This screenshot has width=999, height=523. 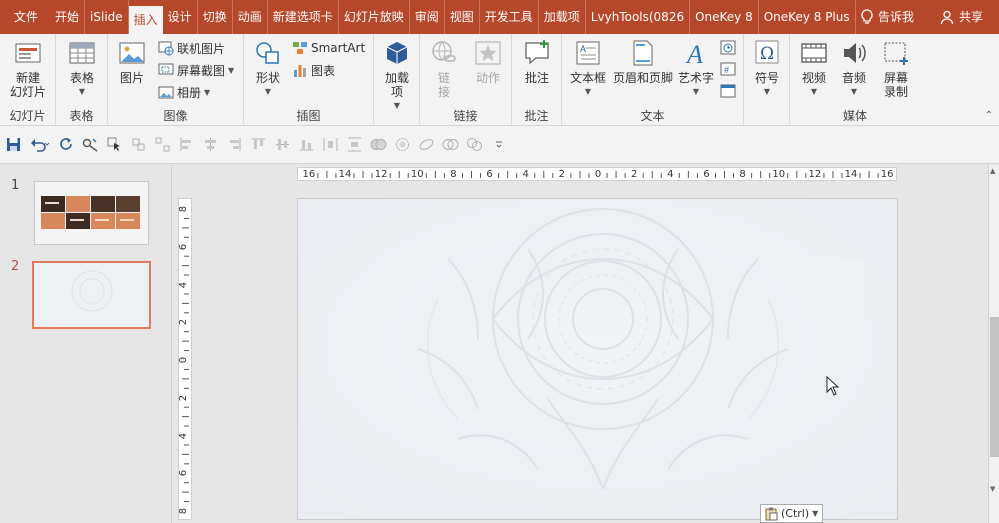 What do you see at coordinates (854, 116) in the screenshot?
I see `group-media-label: 媒体` at bounding box center [854, 116].